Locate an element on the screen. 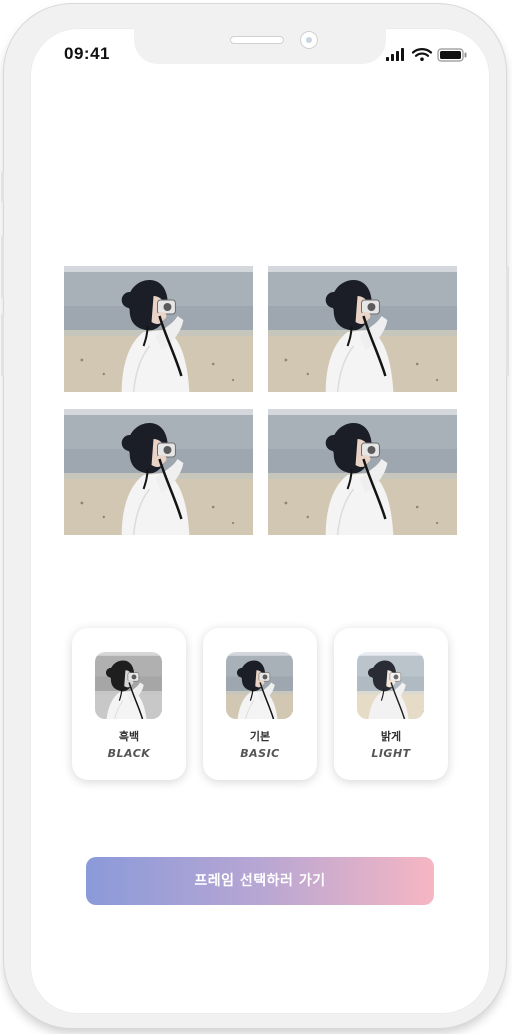  photo-top-right is located at coordinates (362, 329).